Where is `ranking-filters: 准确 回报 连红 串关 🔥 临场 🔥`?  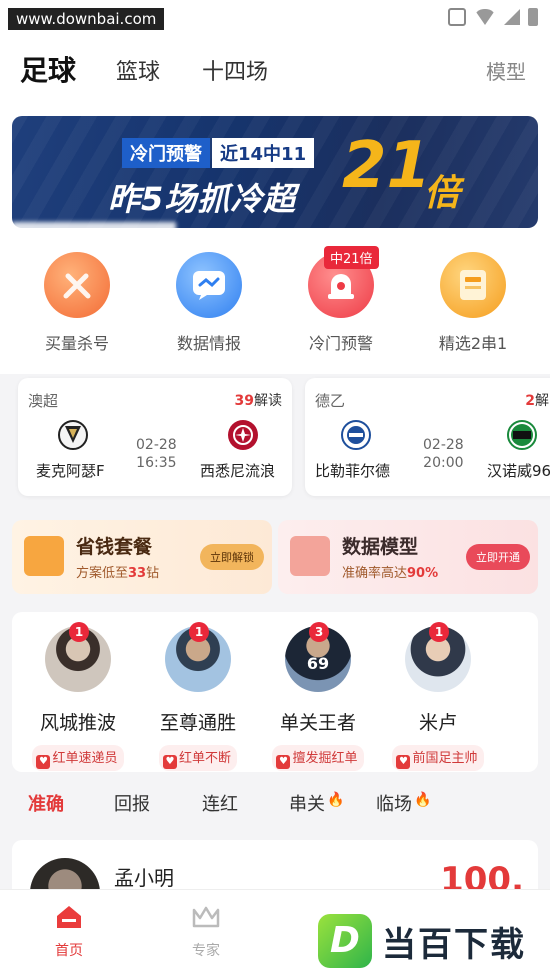
ranking-filters: 准确 回报 连红 串关 🔥 临场 🔥 is located at coordinates (275, 807).